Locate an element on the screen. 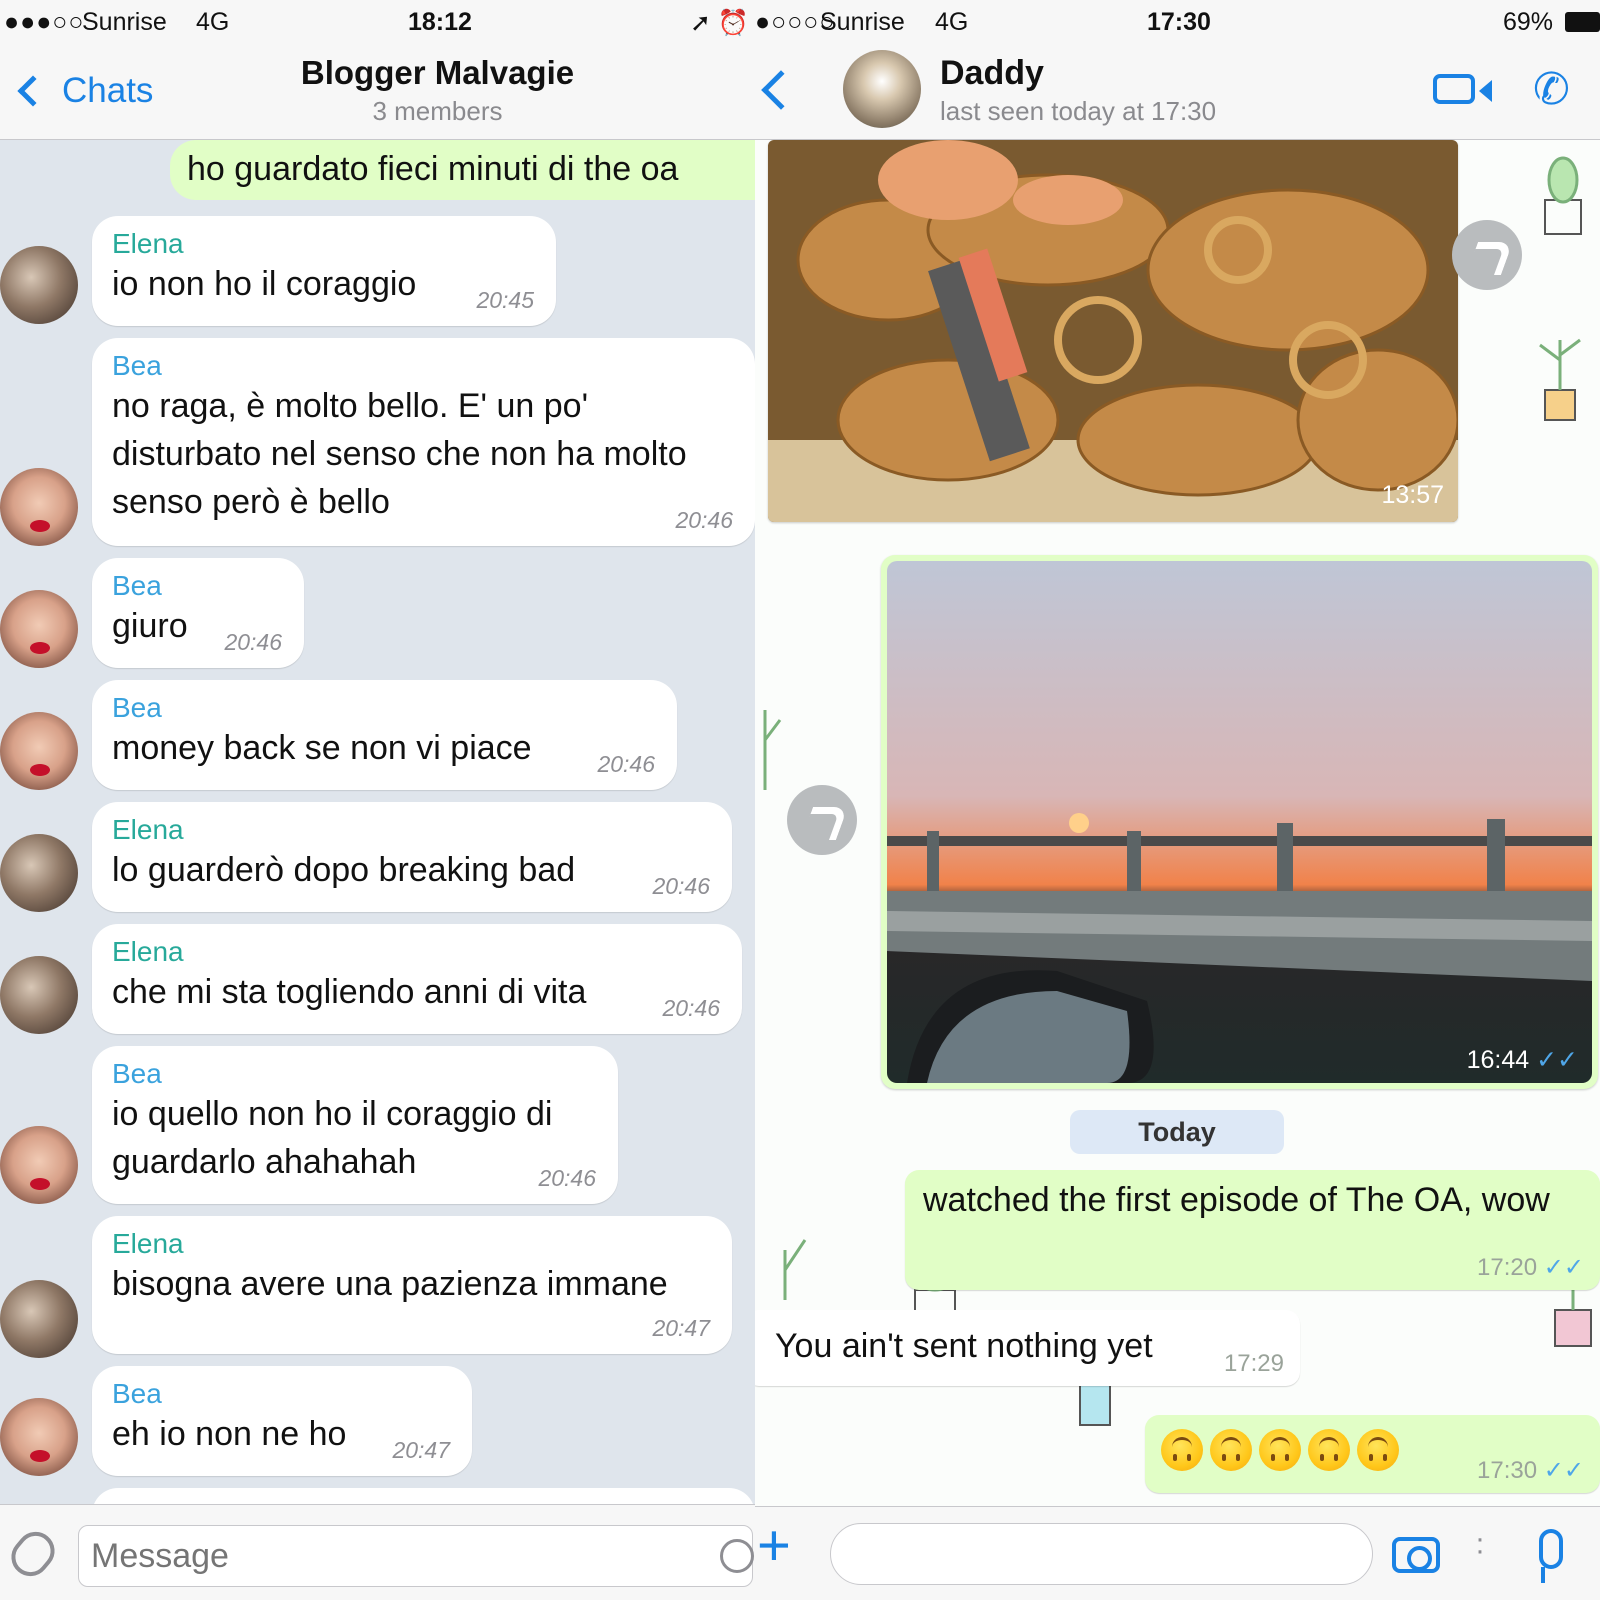 This screenshot has width=1600, height=1600. date-separator: Today is located at coordinates (1177, 1132).